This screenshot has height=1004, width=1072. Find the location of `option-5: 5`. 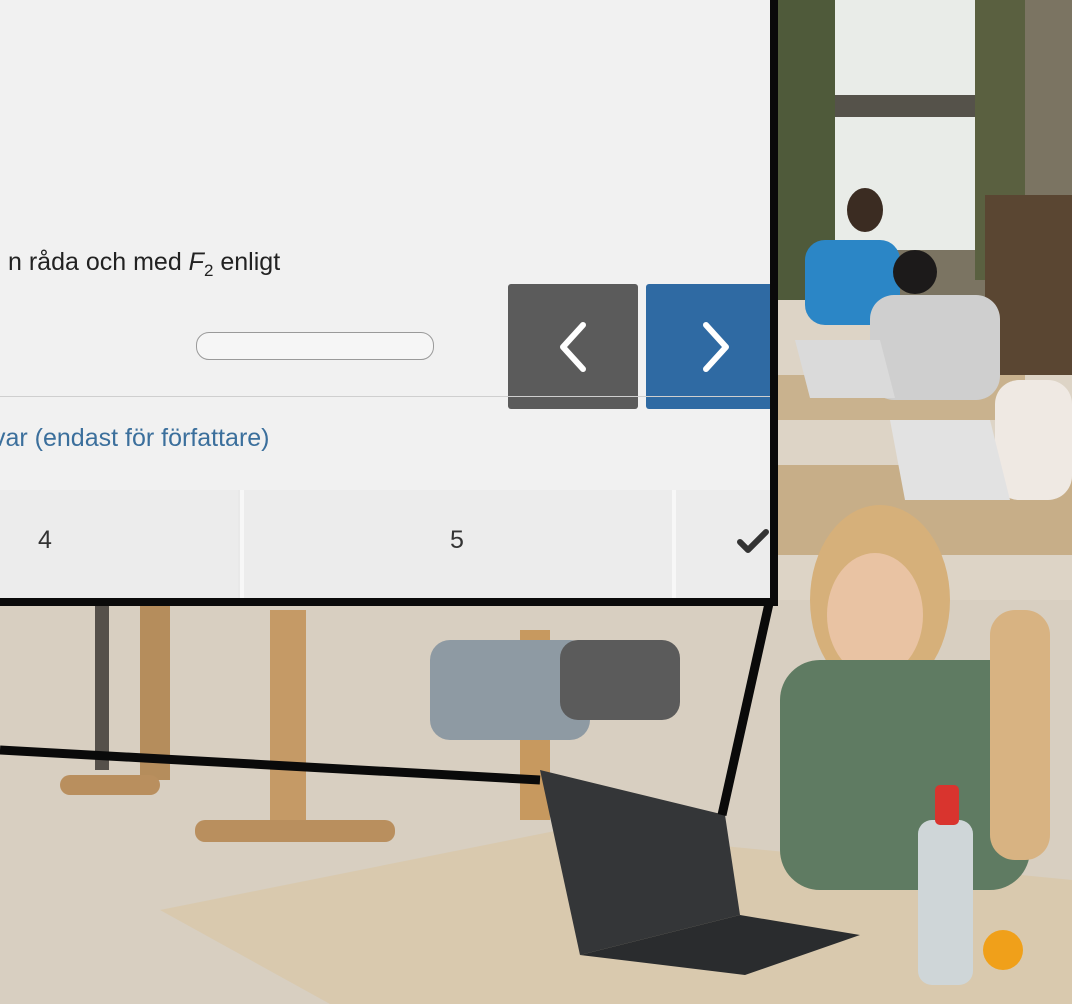

option-5: 5 is located at coordinates (456, 544).